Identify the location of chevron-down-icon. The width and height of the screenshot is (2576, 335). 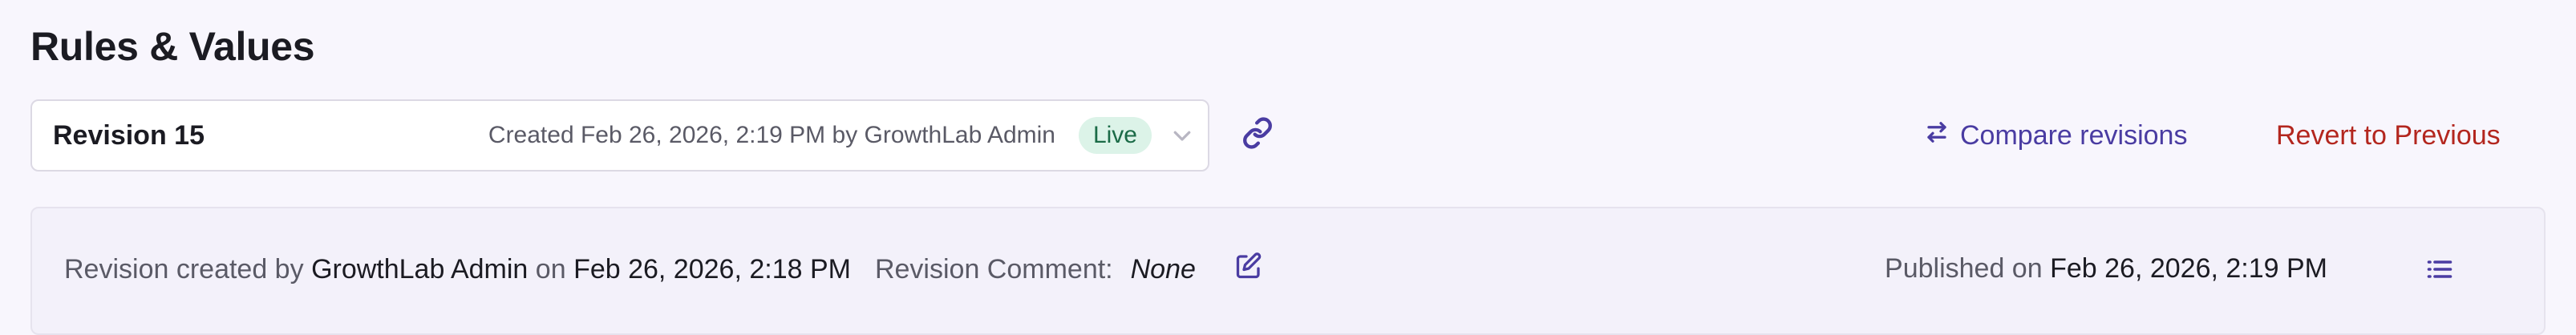
(1182, 135).